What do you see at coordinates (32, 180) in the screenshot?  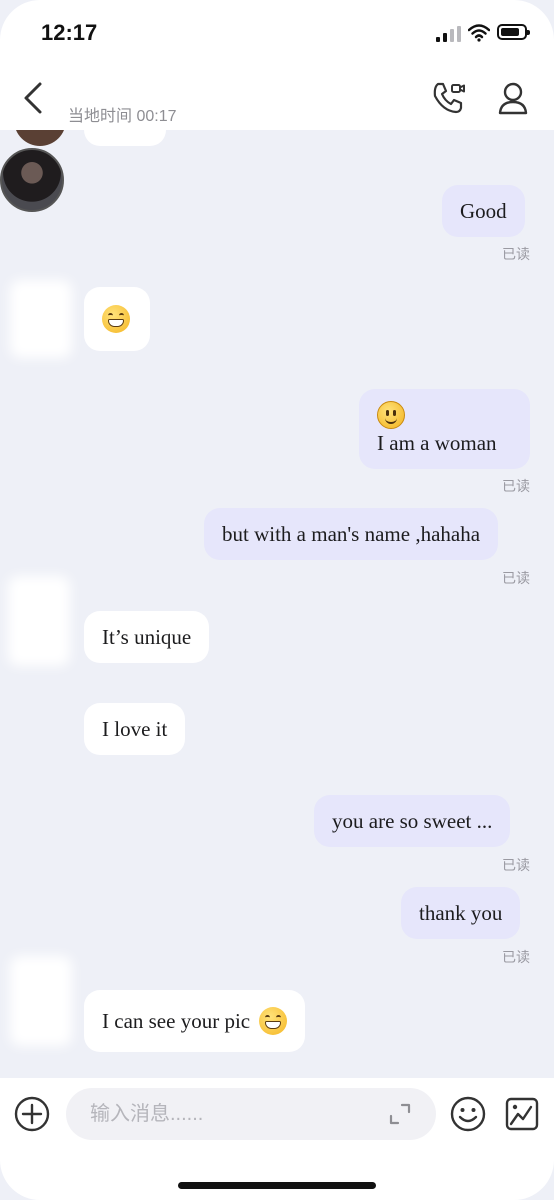 I see `user-avatar` at bounding box center [32, 180].